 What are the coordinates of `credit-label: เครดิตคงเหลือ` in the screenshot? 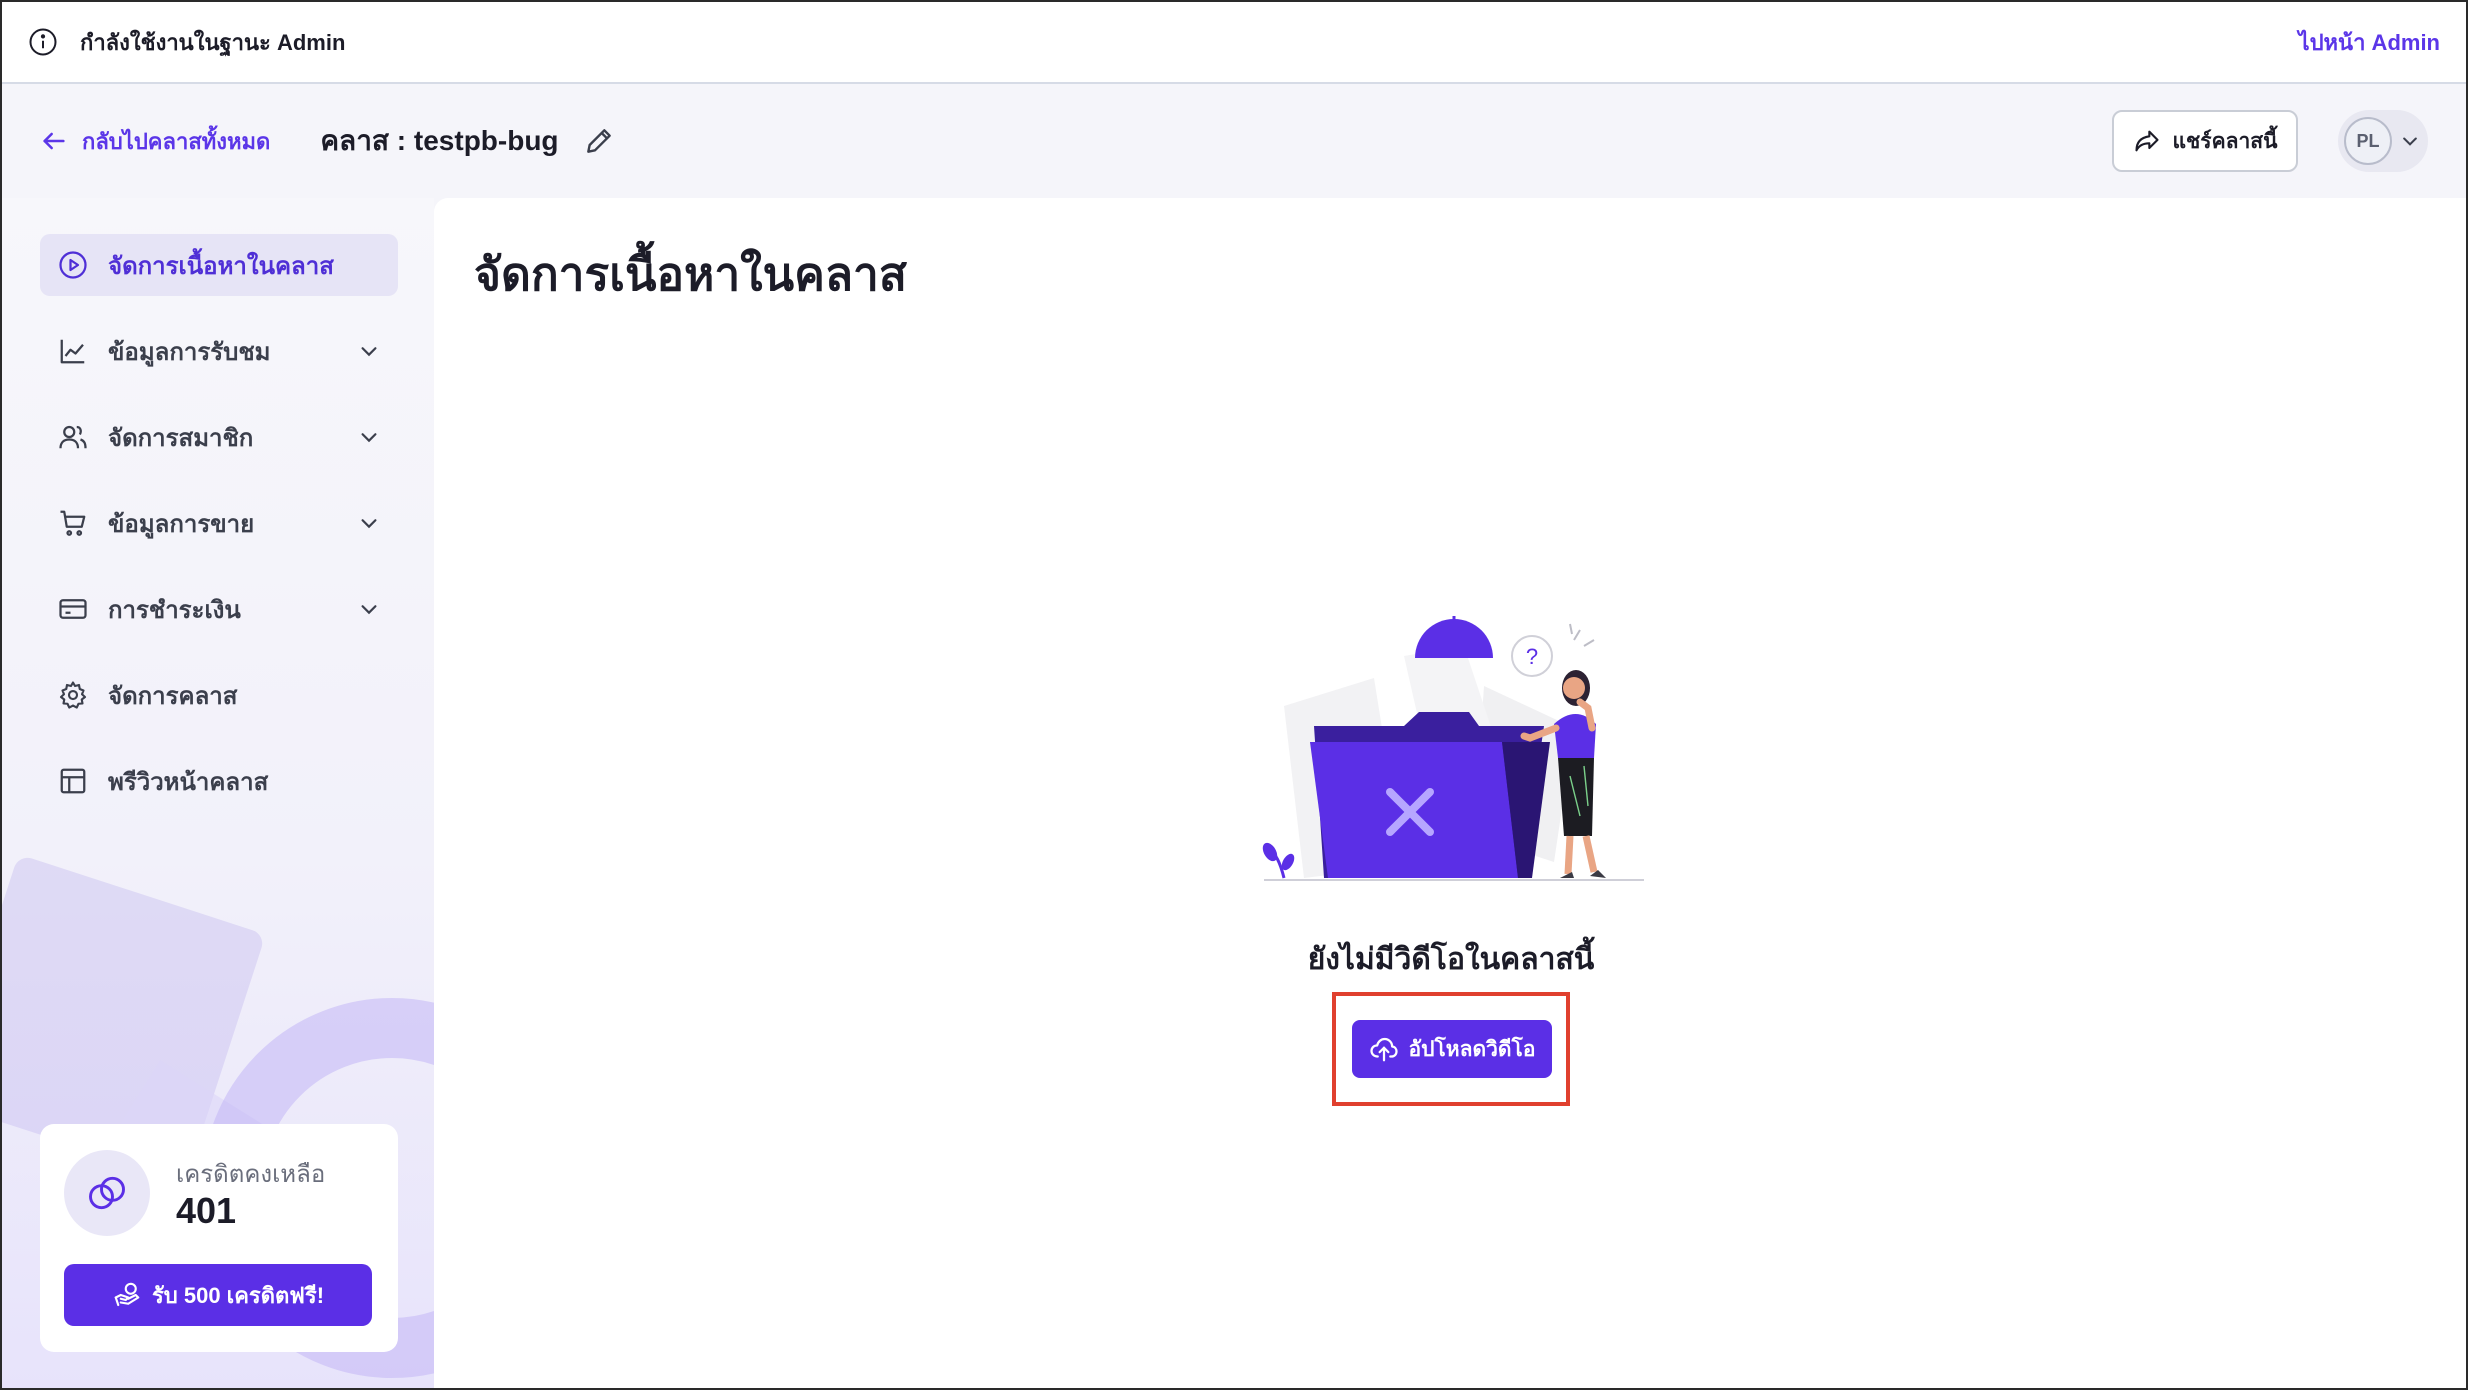 It's located at (251, 1174).